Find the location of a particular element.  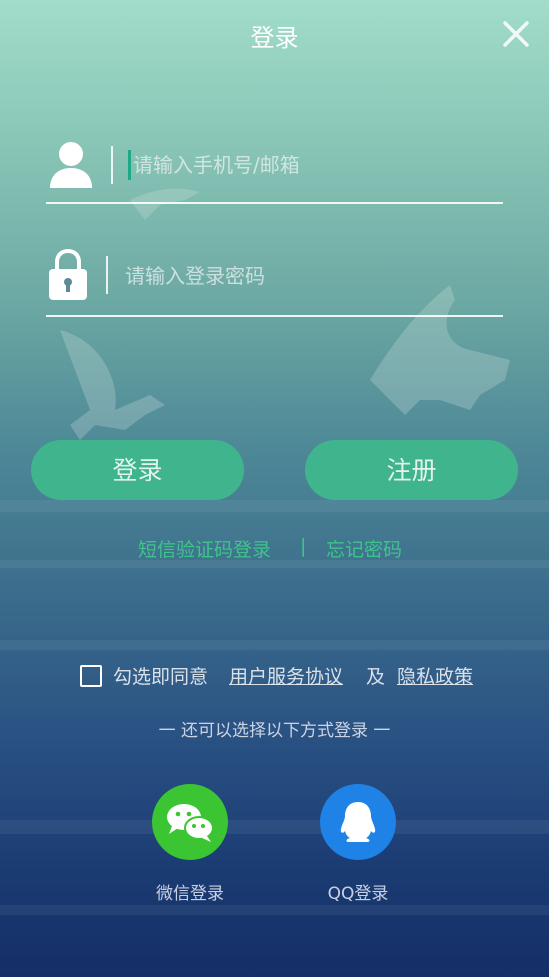

user-icon is located at coordinates (71, 165).